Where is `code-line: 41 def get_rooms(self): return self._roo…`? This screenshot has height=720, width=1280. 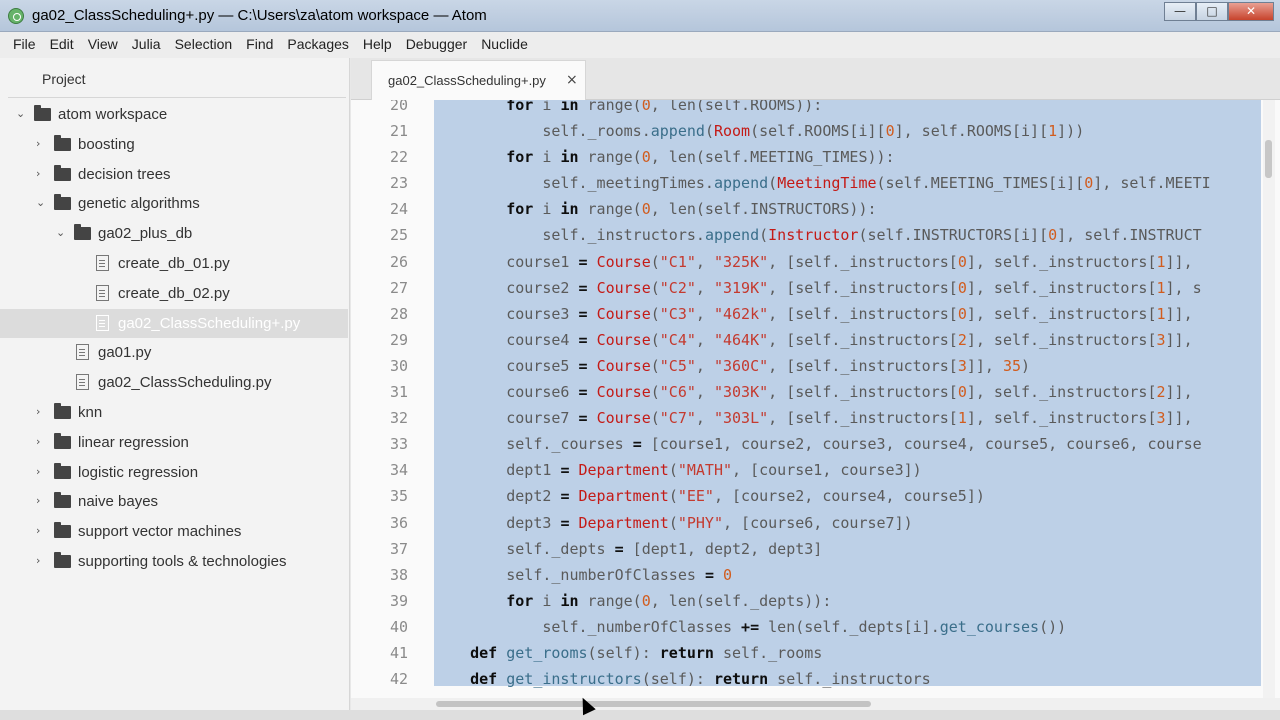 code-line: 41 def get_rooms(self): return self._roo… is located at coordinates (815, 653).